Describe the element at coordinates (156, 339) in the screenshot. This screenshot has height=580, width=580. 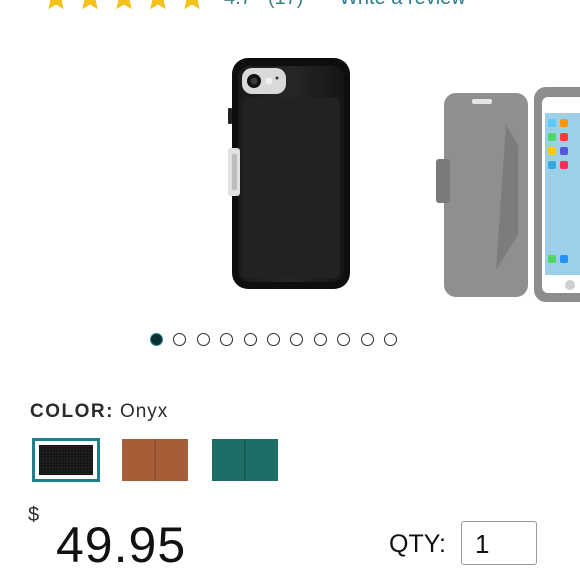
I see `carousel-dot-active` at that location.